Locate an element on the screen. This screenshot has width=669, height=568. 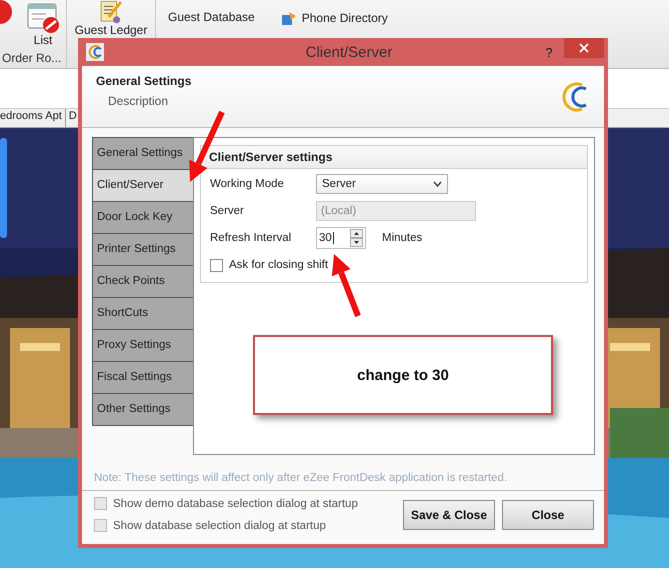
number-field: 30 is located at coordinates (341, 238).